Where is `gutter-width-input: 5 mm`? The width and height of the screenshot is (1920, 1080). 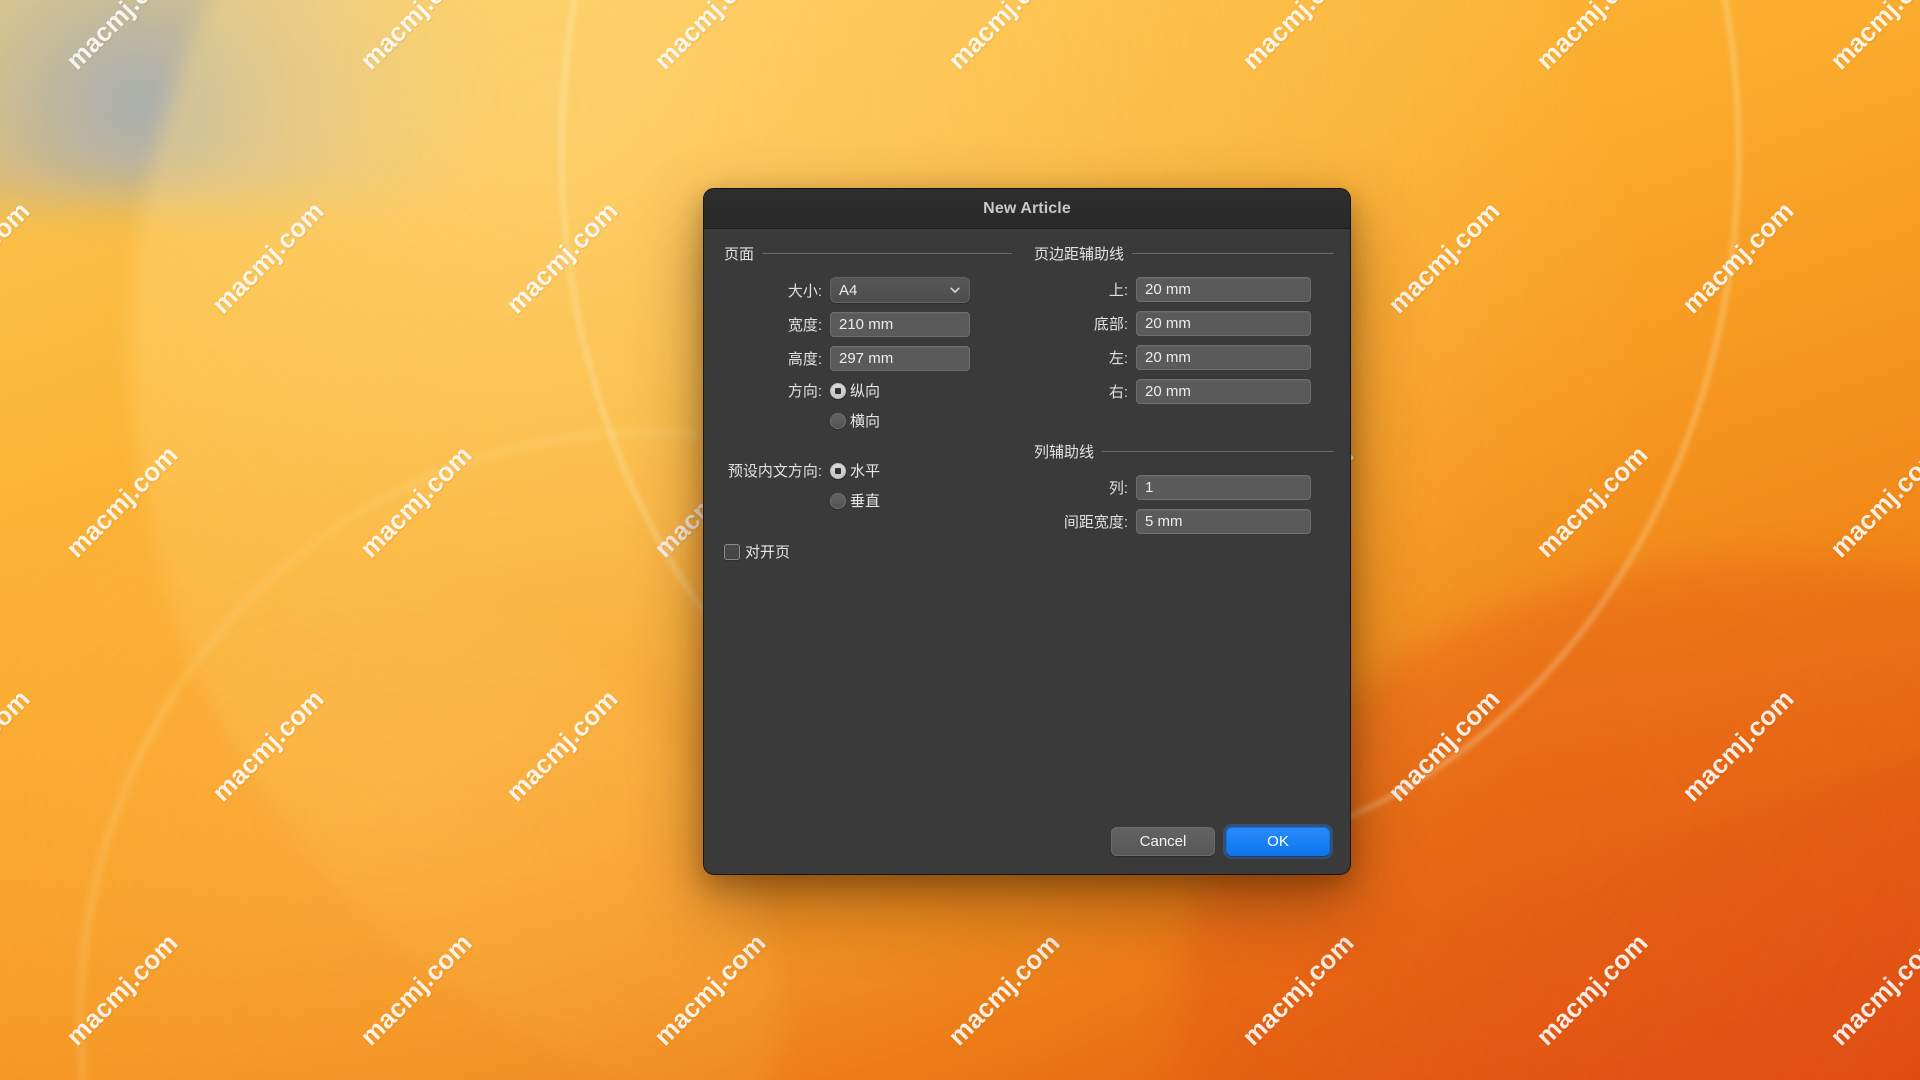
gutter-width-input: 5 mm is located at coordinates (1223, 521).